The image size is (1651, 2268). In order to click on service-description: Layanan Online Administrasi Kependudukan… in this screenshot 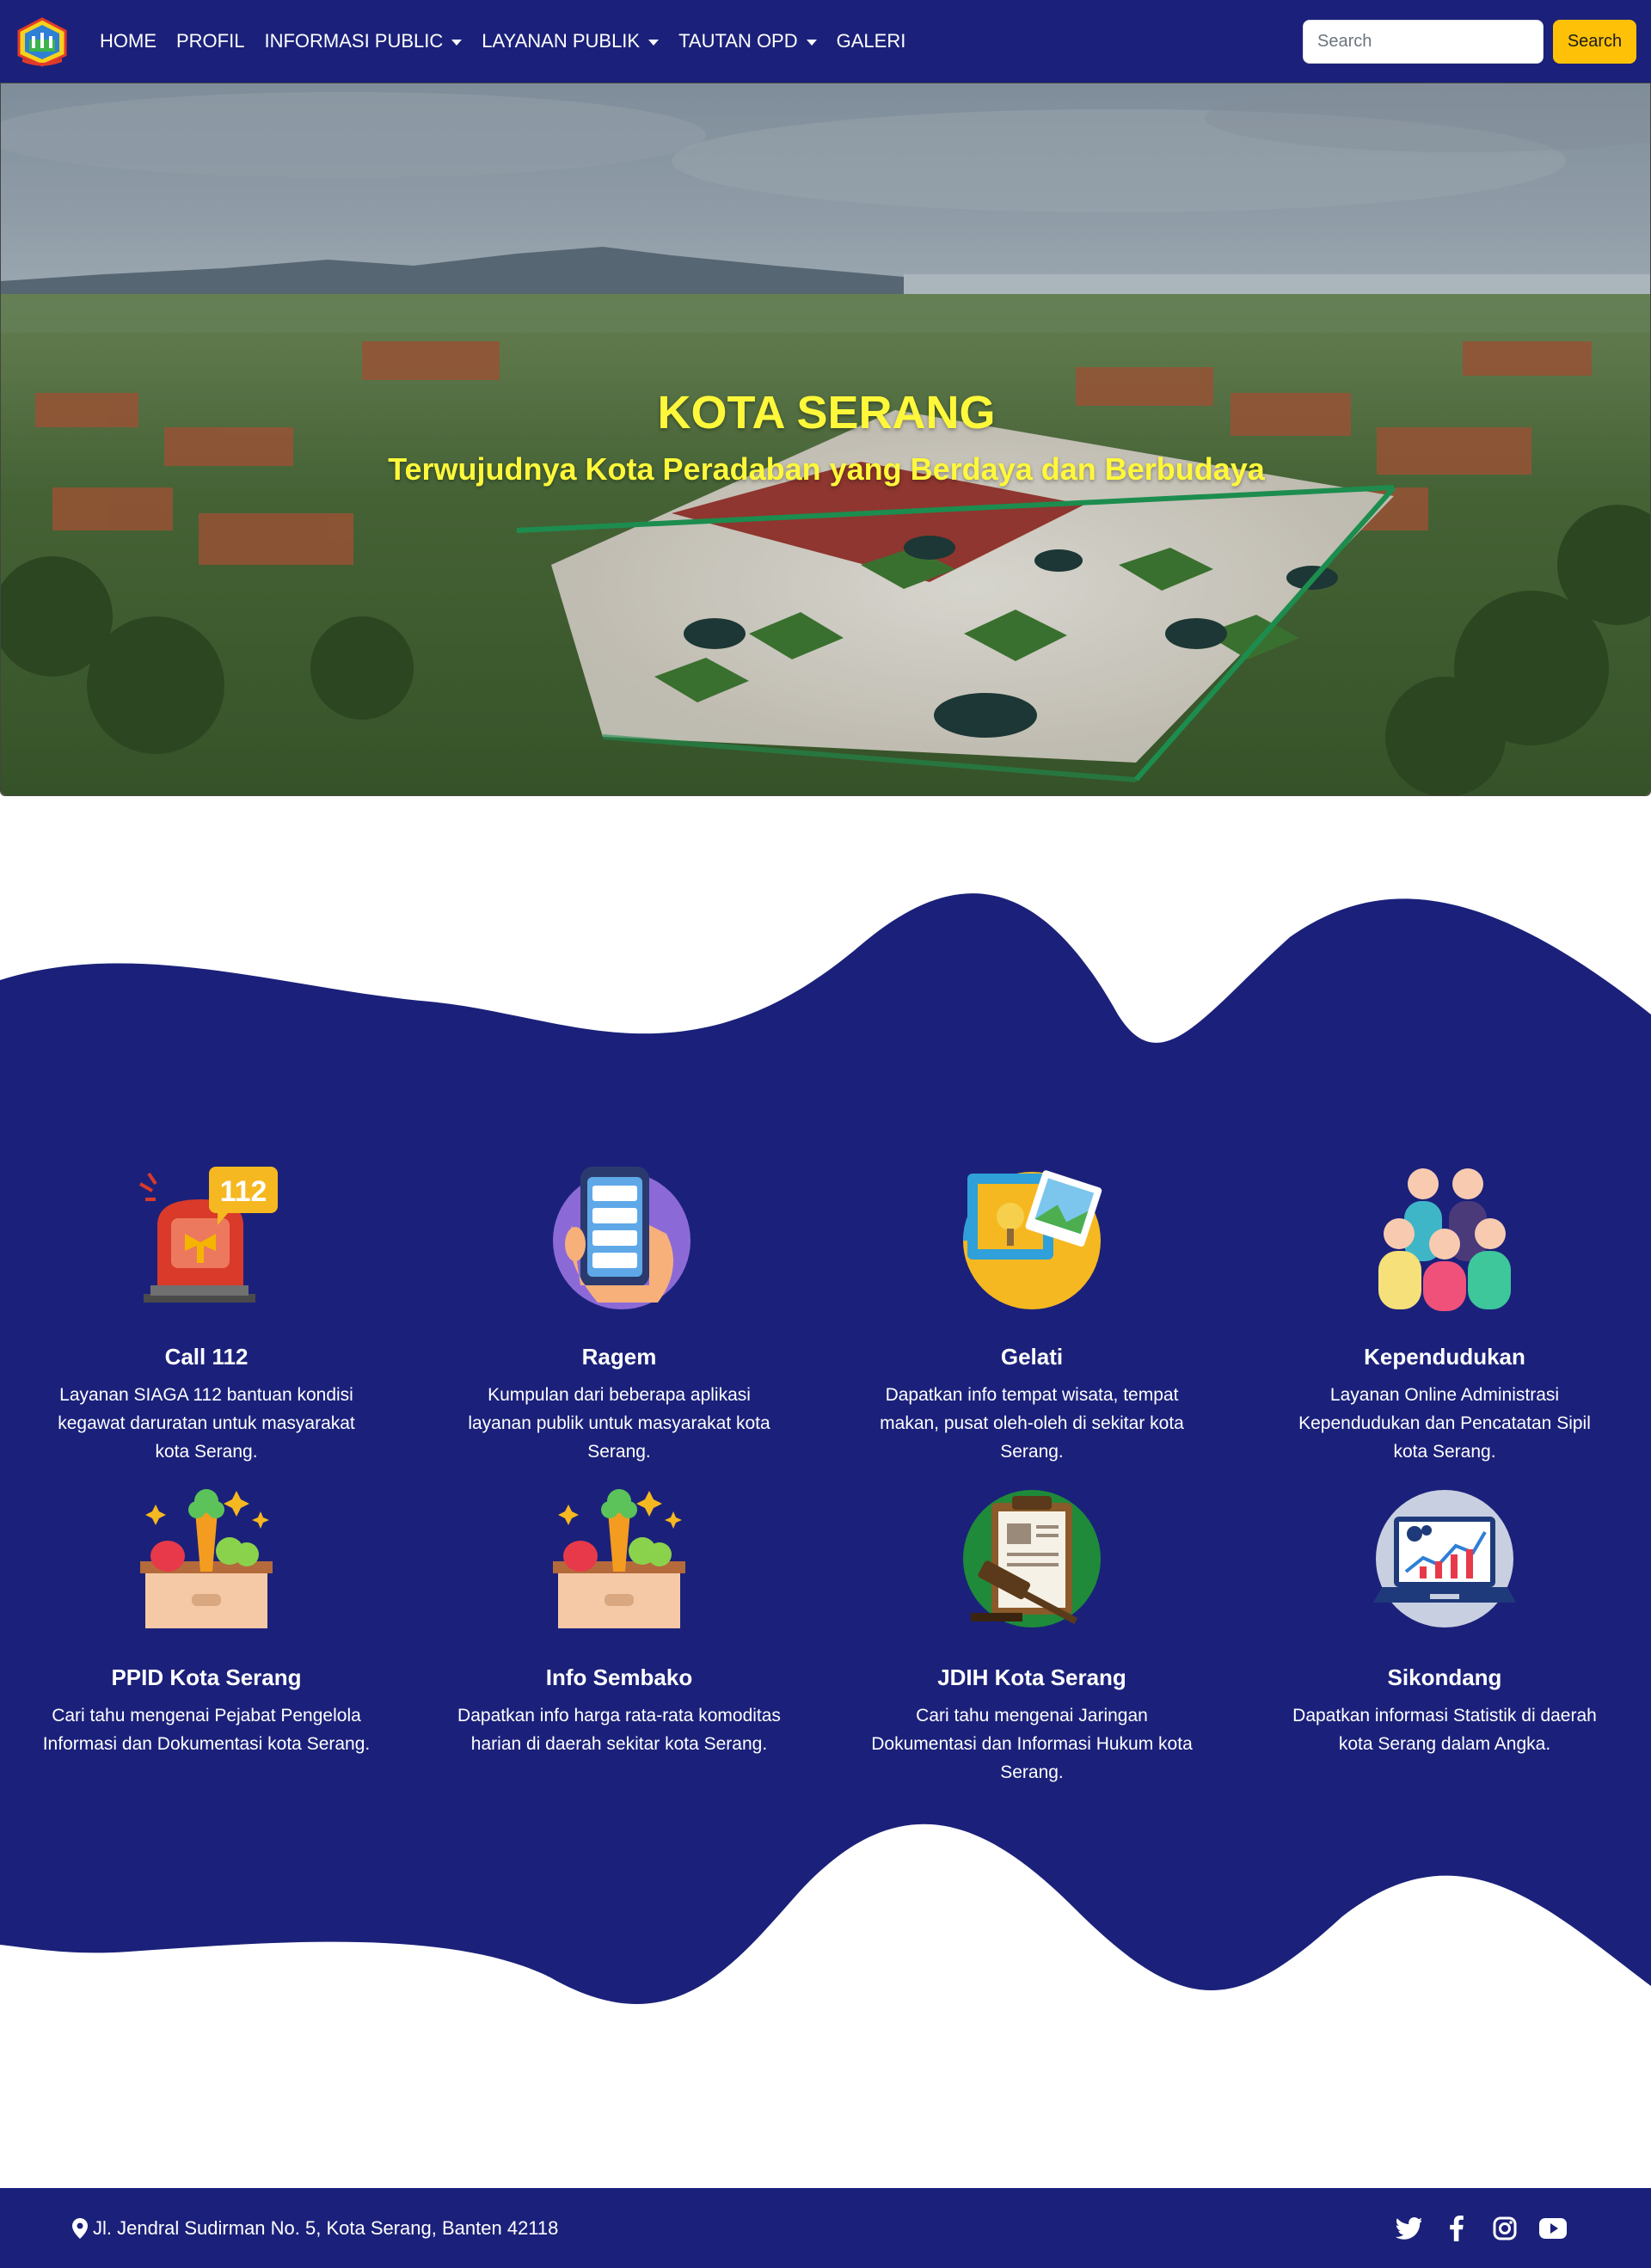, I will do `click(1444, 1423)`.